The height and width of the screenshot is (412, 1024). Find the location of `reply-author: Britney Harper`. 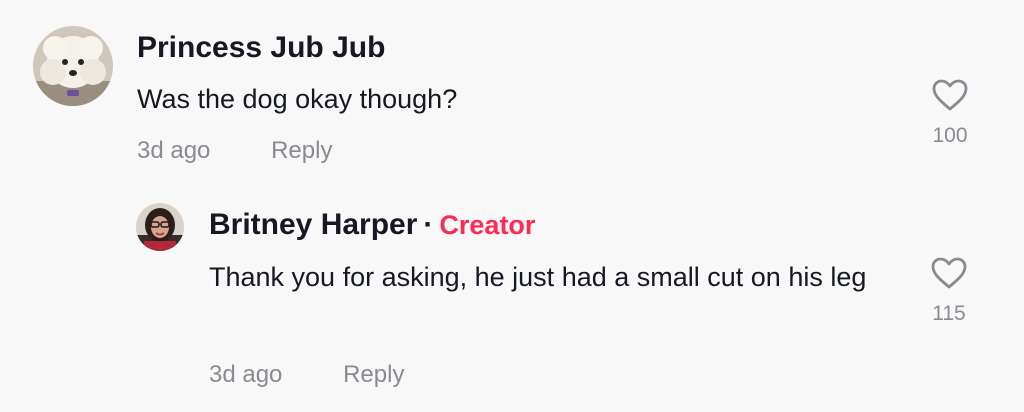

reply-author: Britney Harper is located at coordinates (313, 224).